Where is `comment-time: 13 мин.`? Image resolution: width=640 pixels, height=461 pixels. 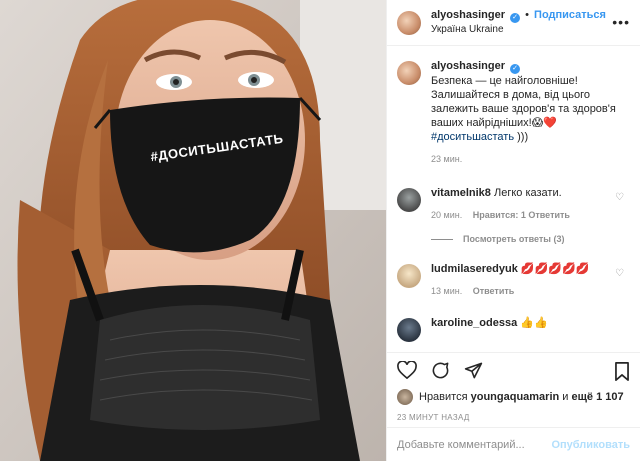 comment-time: 13 мин. is located at coordinates (446, 291).